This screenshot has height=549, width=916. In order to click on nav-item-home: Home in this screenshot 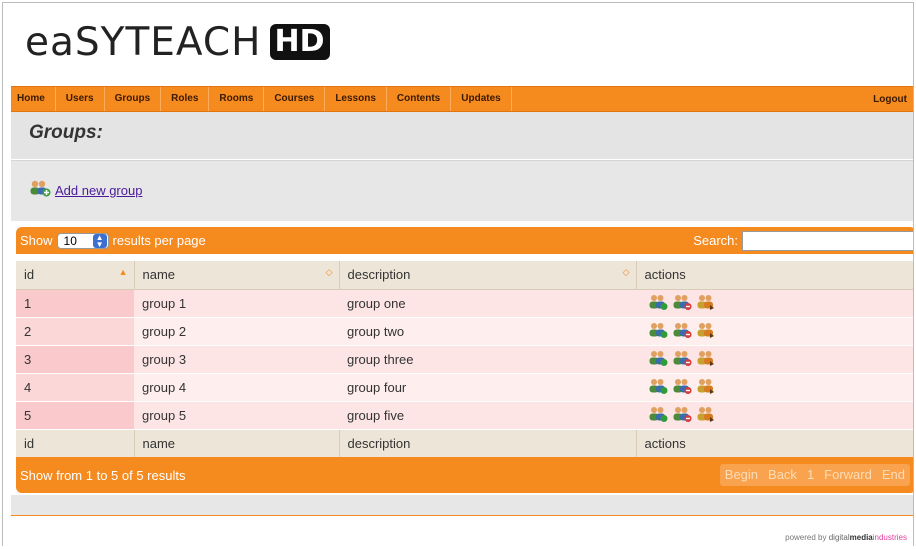, I will do `click(33, 99)`.